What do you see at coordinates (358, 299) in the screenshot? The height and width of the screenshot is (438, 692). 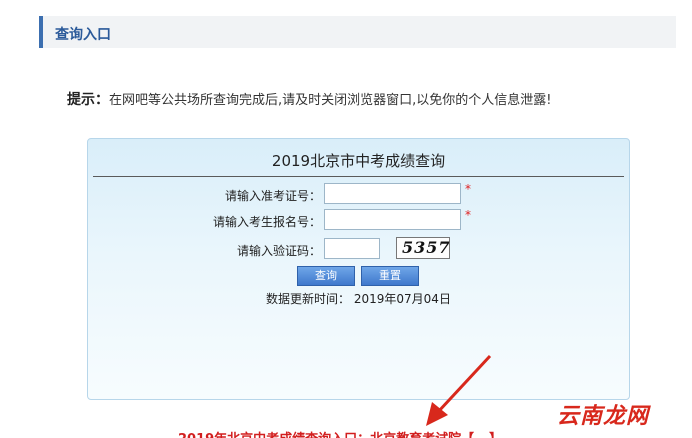 I see `update-time: 数据更新时间： 2019年07月04日` at bounding box center [358, 299].